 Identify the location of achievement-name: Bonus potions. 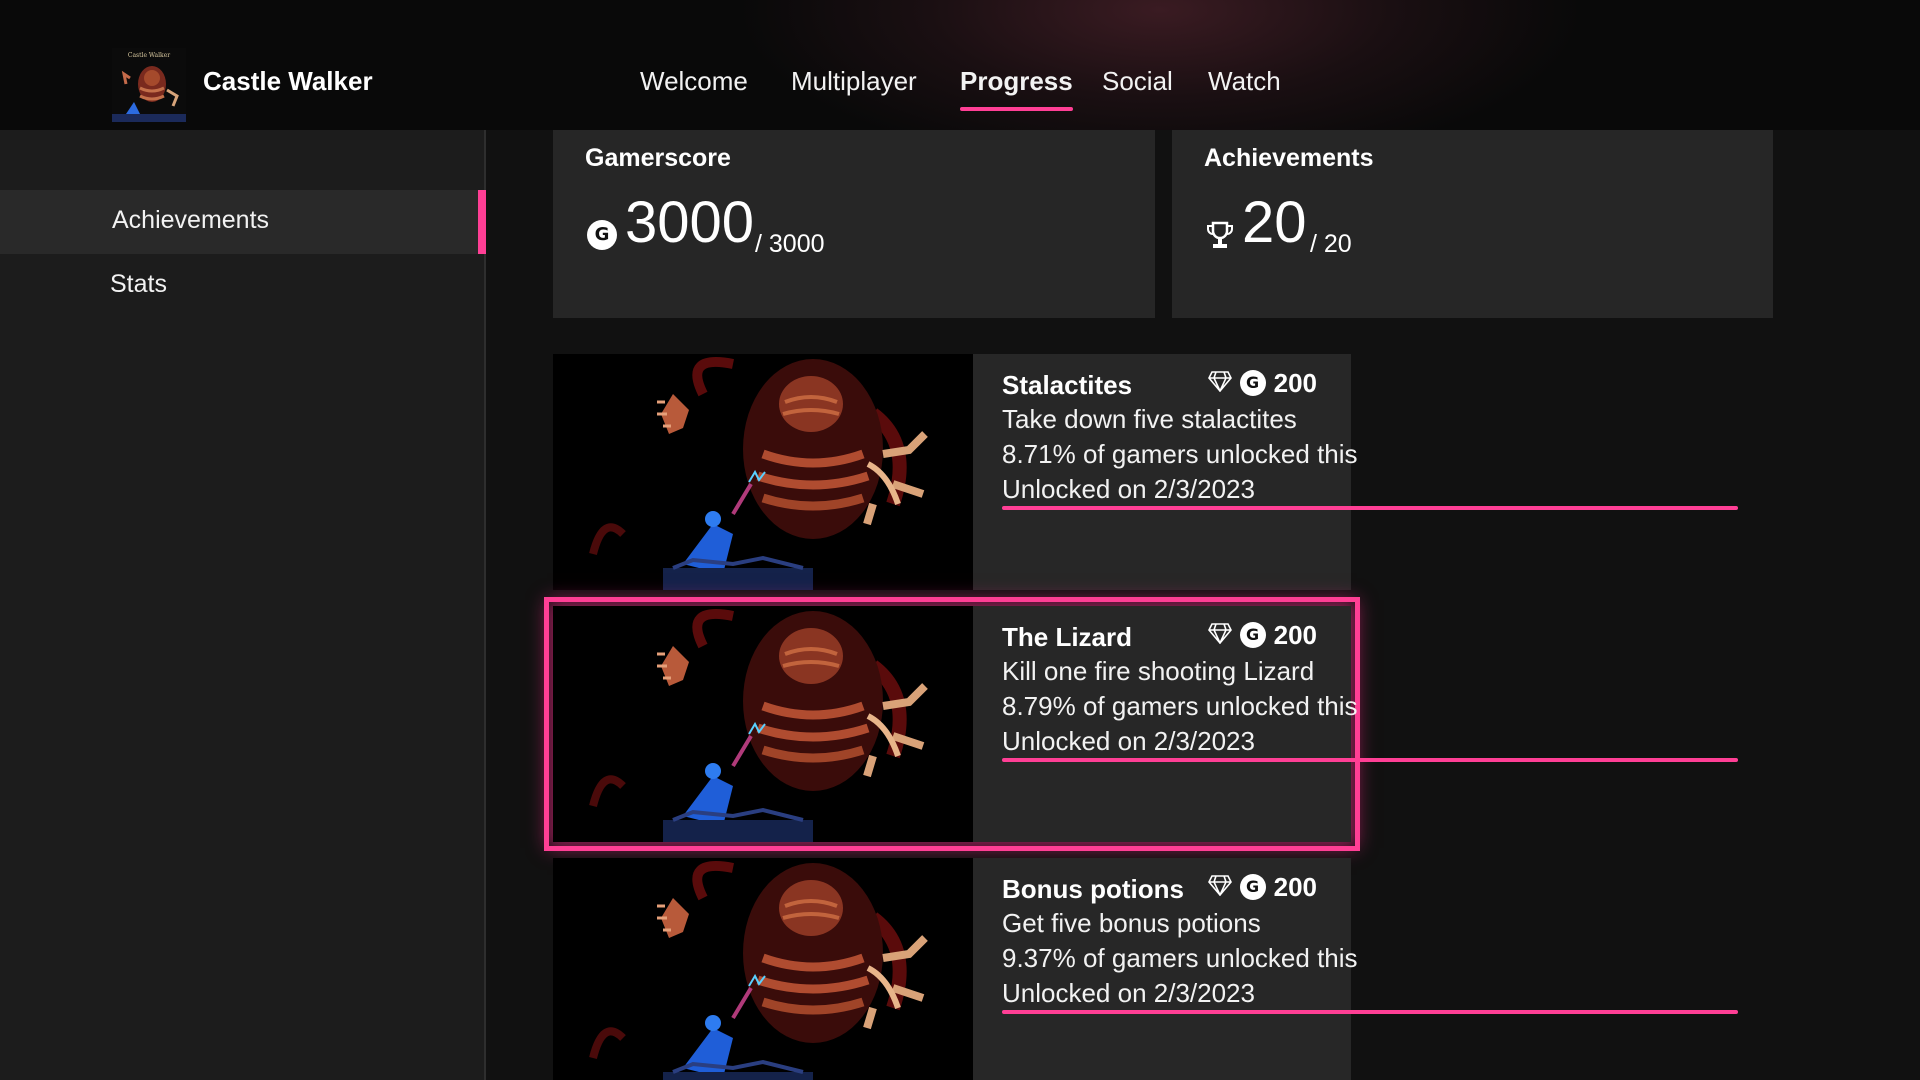
(1093, 889).